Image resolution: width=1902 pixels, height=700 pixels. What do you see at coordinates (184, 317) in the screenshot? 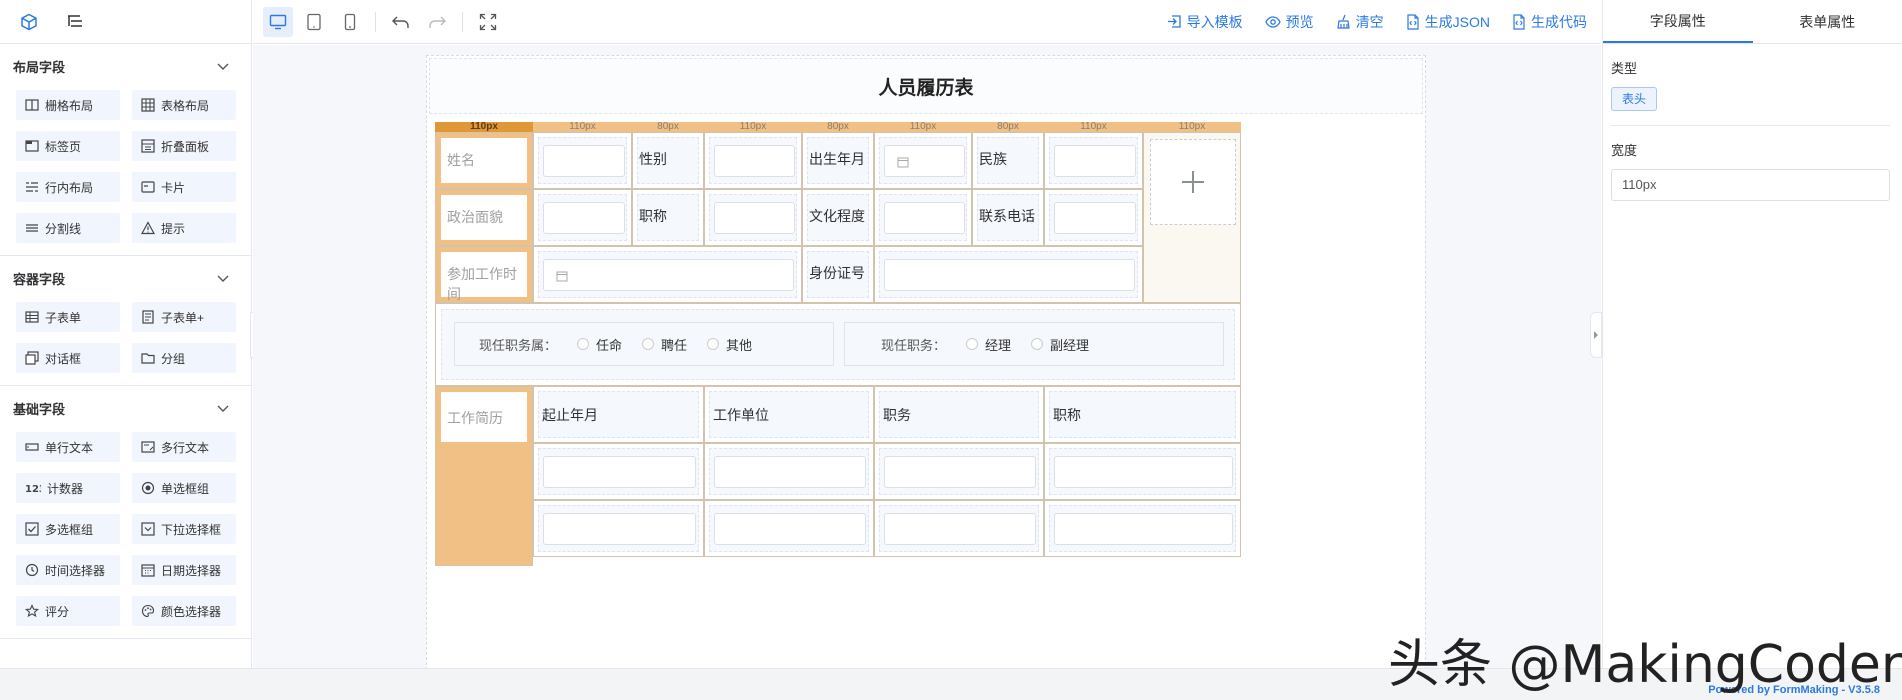
I see `component-subform-plus: 子表单+` at bounding box center [184, 317].